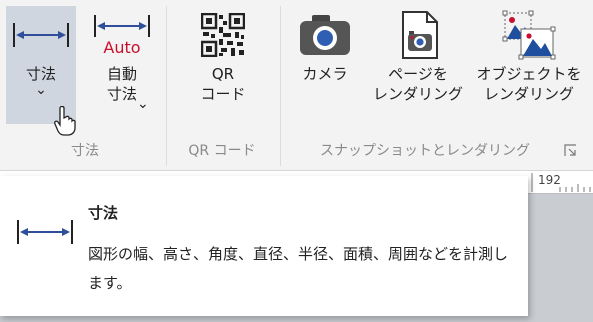 The image size is (593, 322). Describe the element at coordinates (418, 35) in the screenshot. I see `render-page-icon` at that location.